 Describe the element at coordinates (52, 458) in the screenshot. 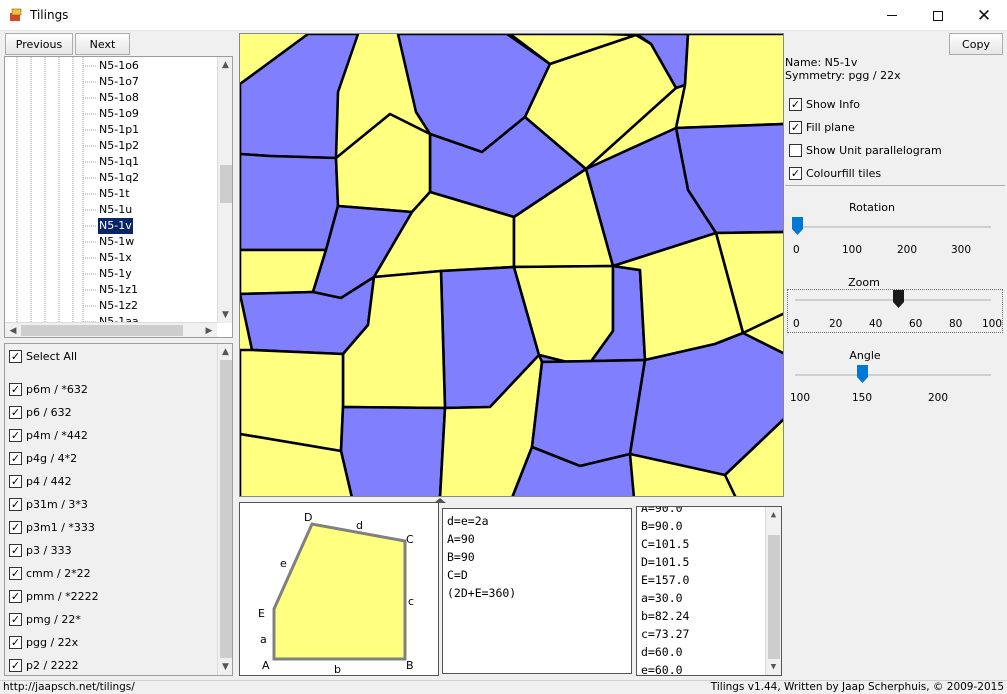

I see `symmetry-label: p4g / 4*2` at that location.